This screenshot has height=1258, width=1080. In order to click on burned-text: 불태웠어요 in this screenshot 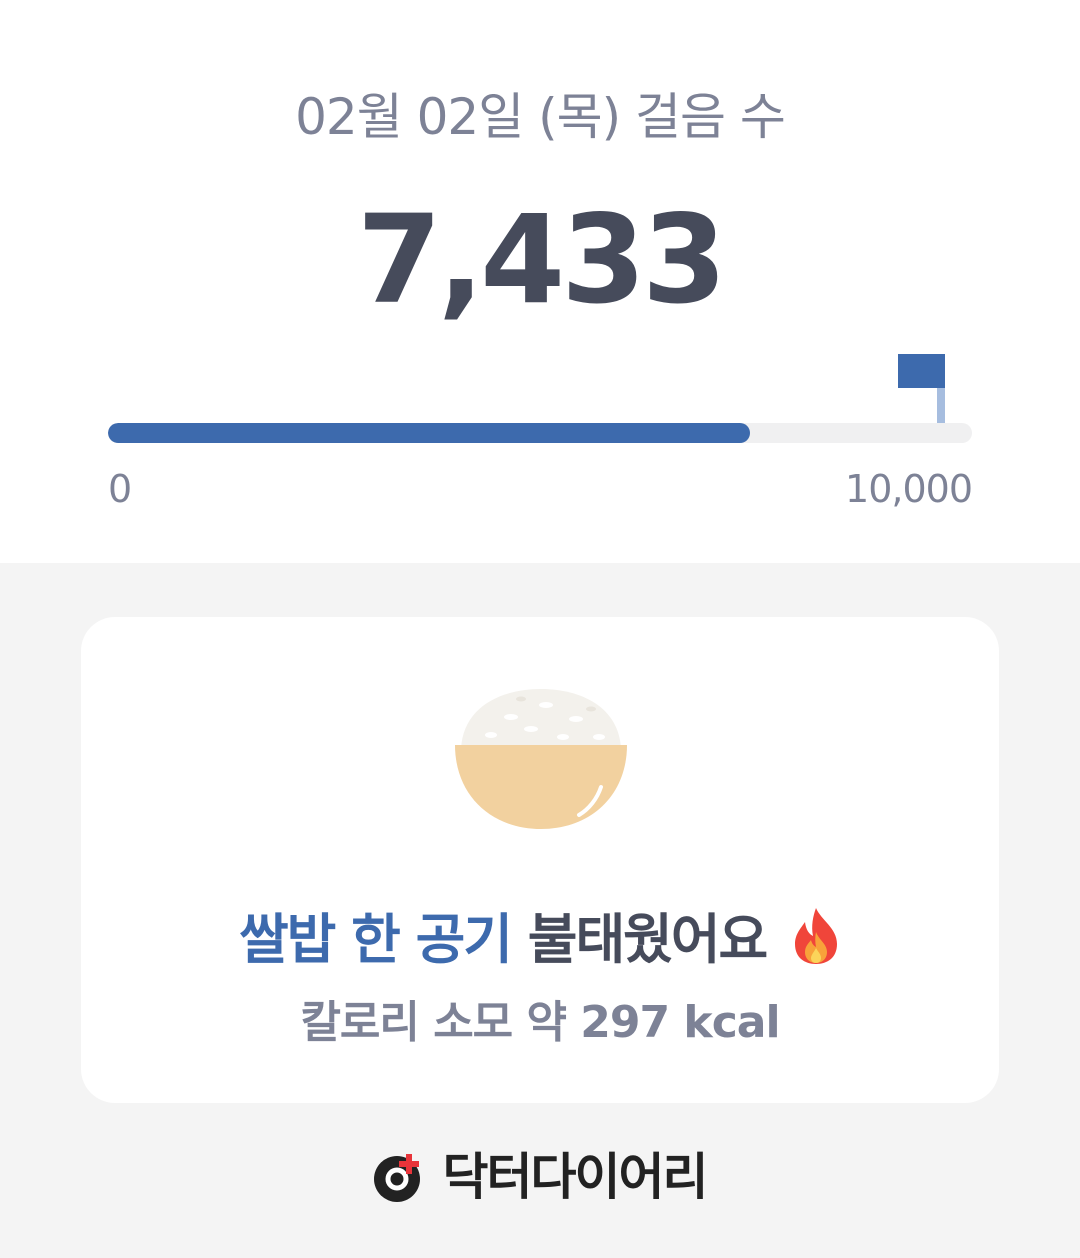, I will do `click(647, 939)`.